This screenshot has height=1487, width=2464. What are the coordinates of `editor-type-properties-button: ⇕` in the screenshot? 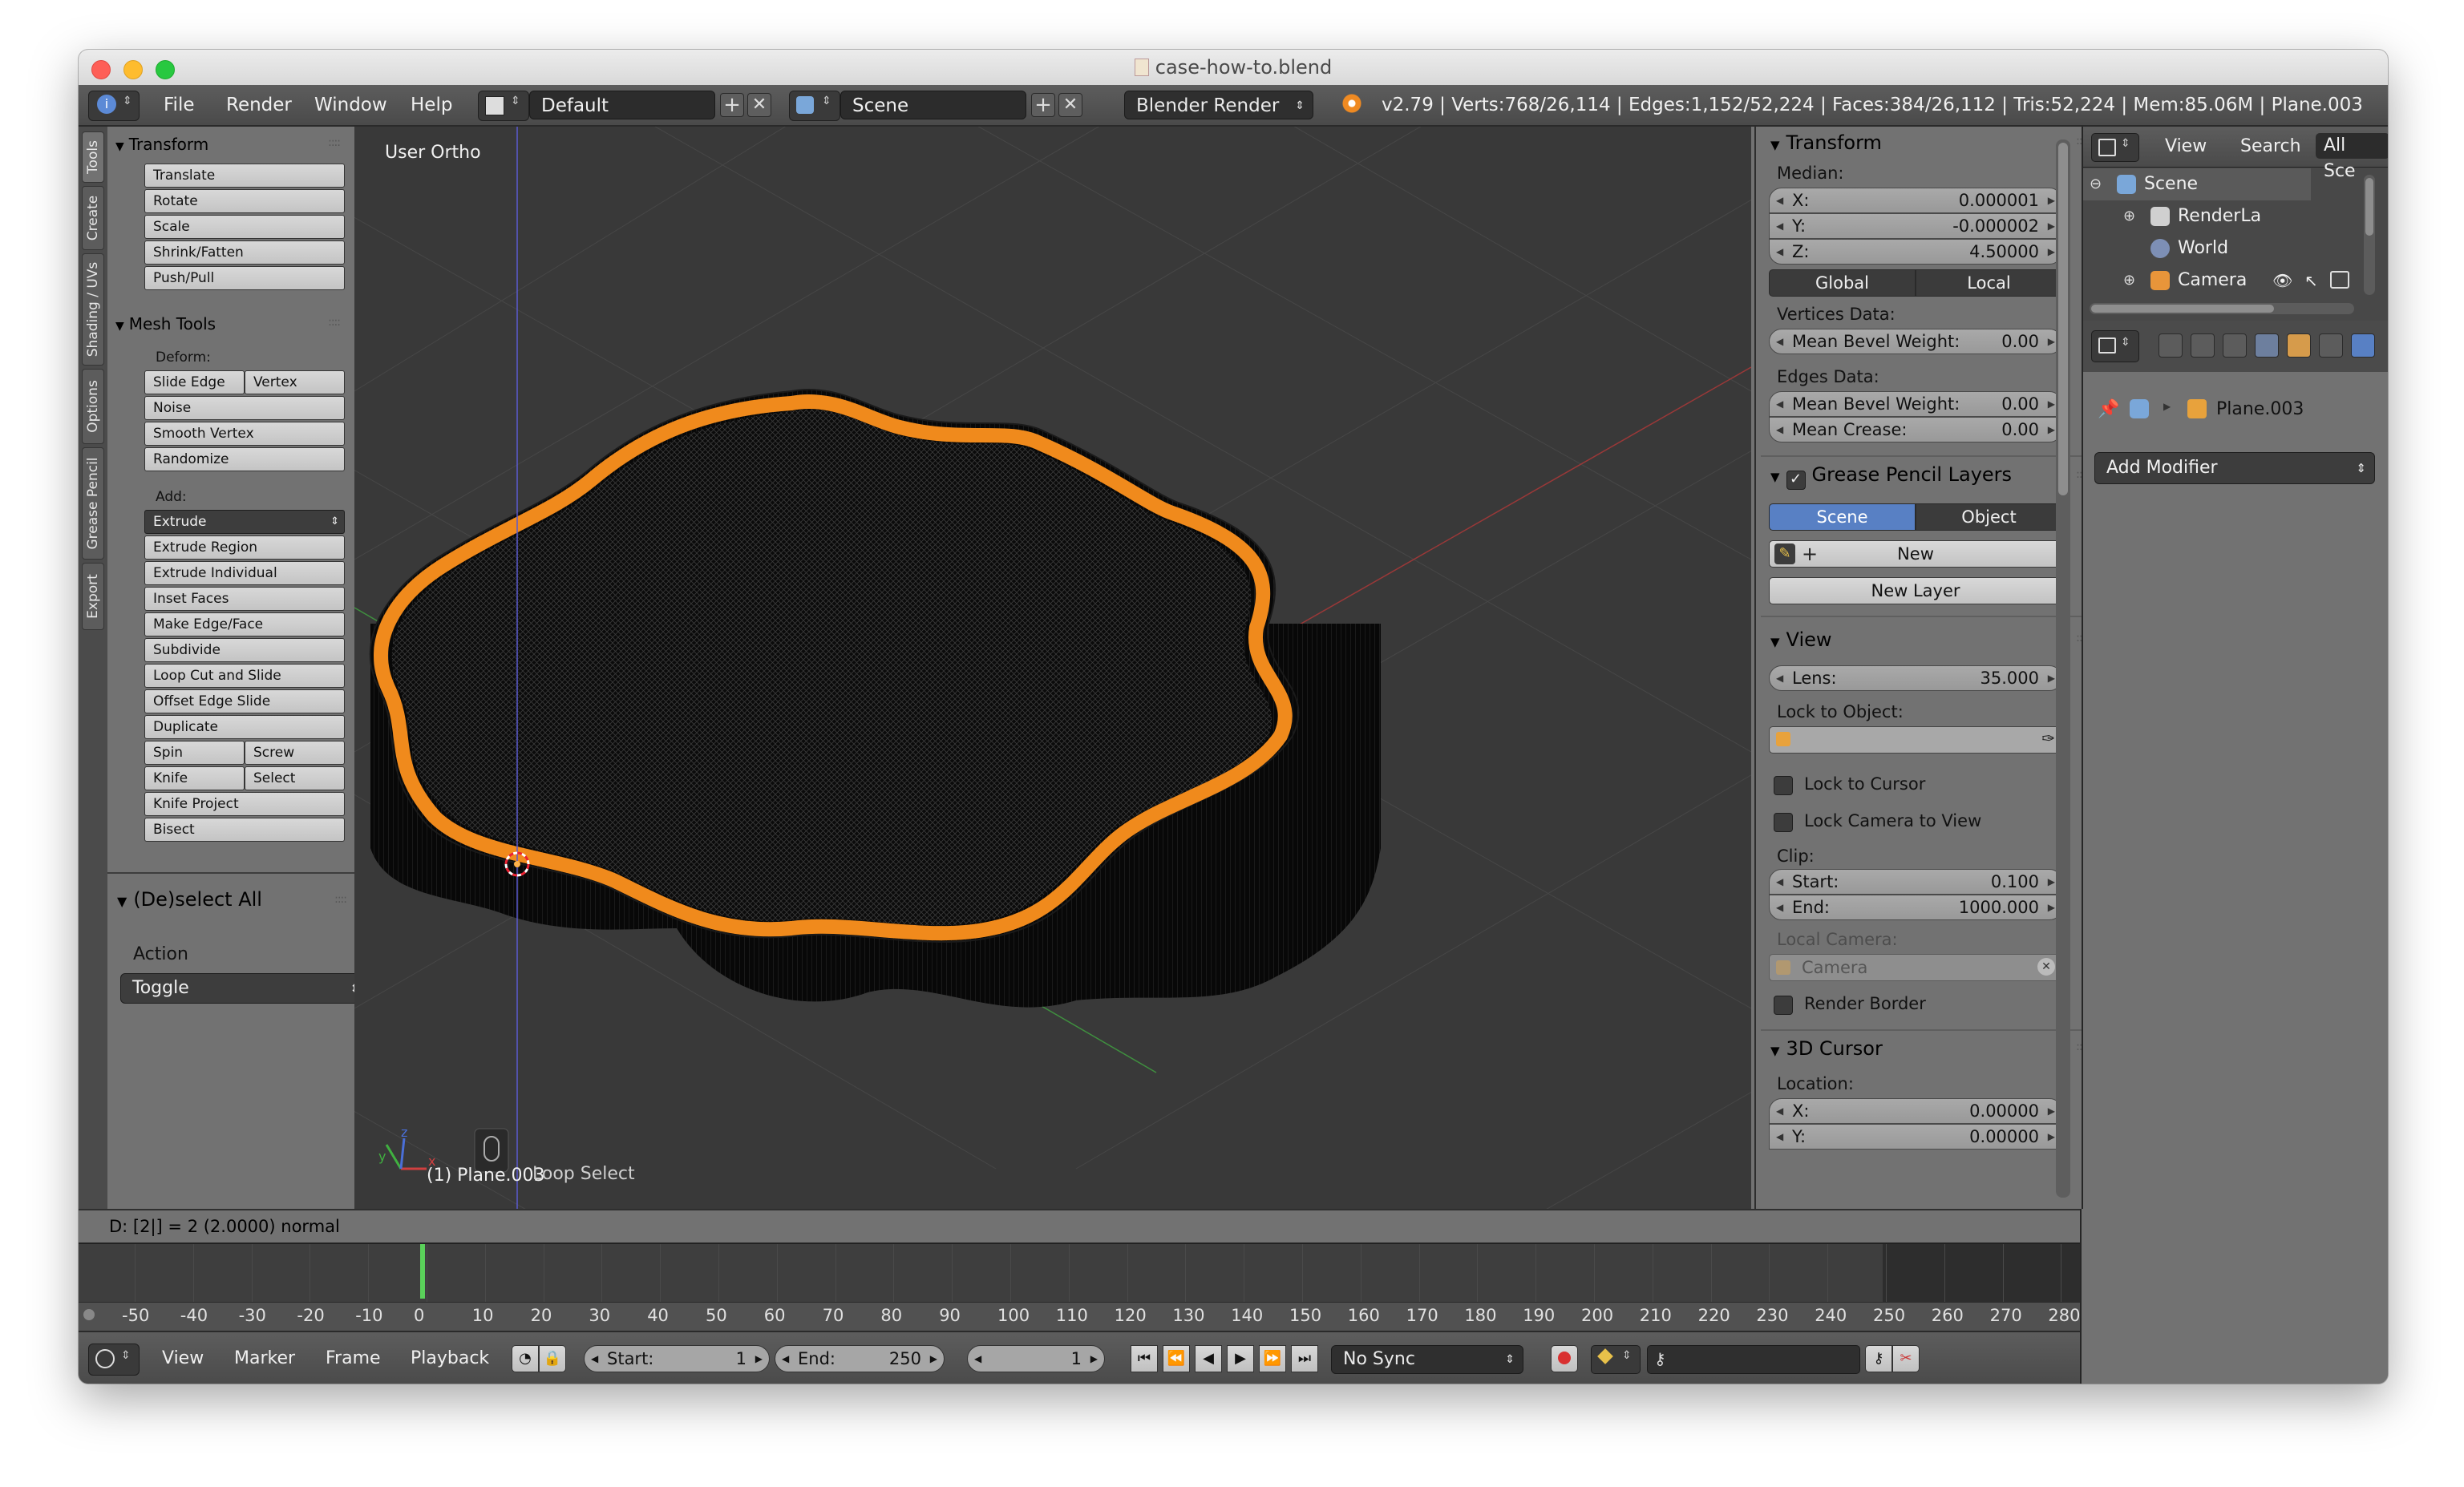 It's located at (2115, 346).